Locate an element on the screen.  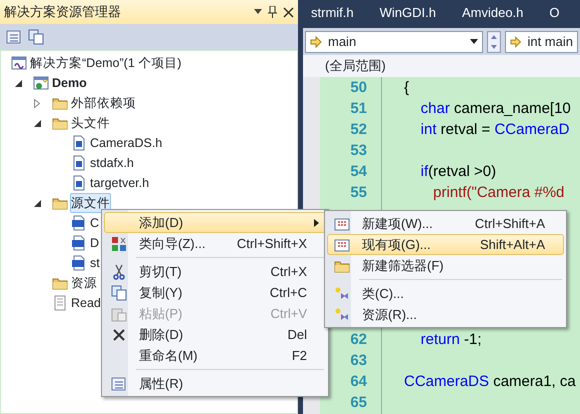
menu-item: 新建筛选器(F) is located at coordinates (445, 265).